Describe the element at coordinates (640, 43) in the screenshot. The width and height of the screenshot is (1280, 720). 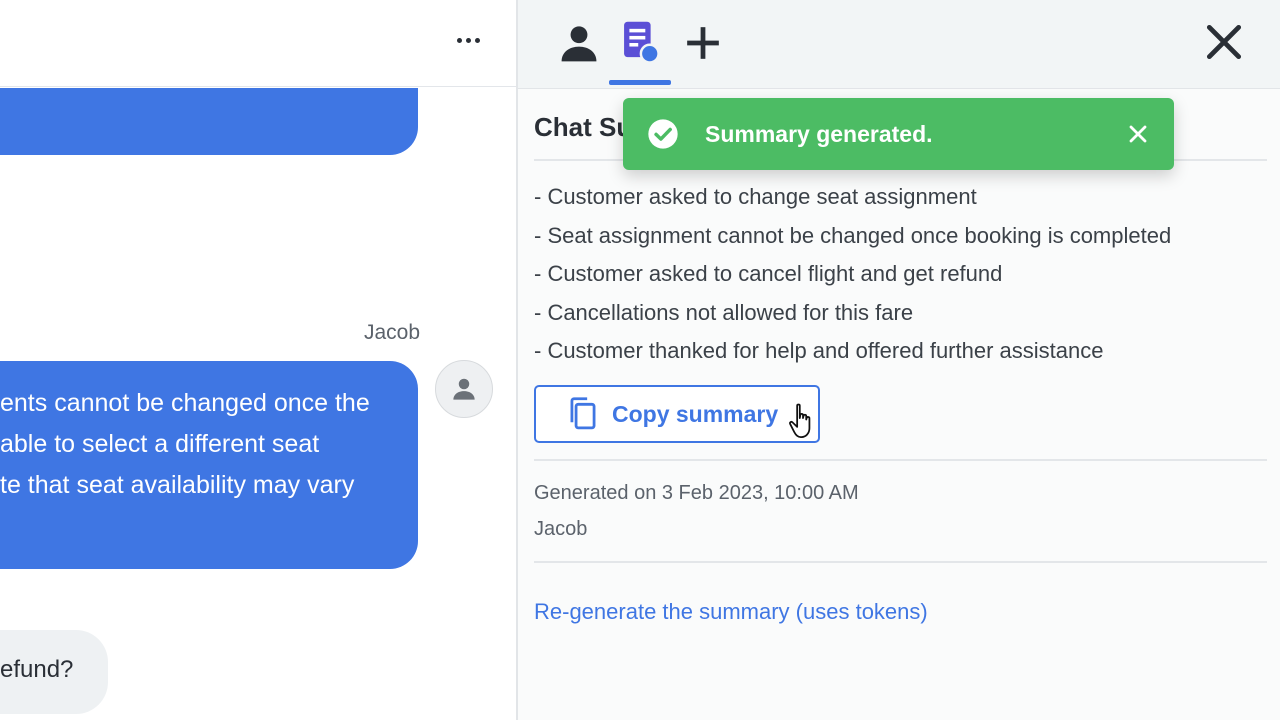
I see `summary-icon` at that location.